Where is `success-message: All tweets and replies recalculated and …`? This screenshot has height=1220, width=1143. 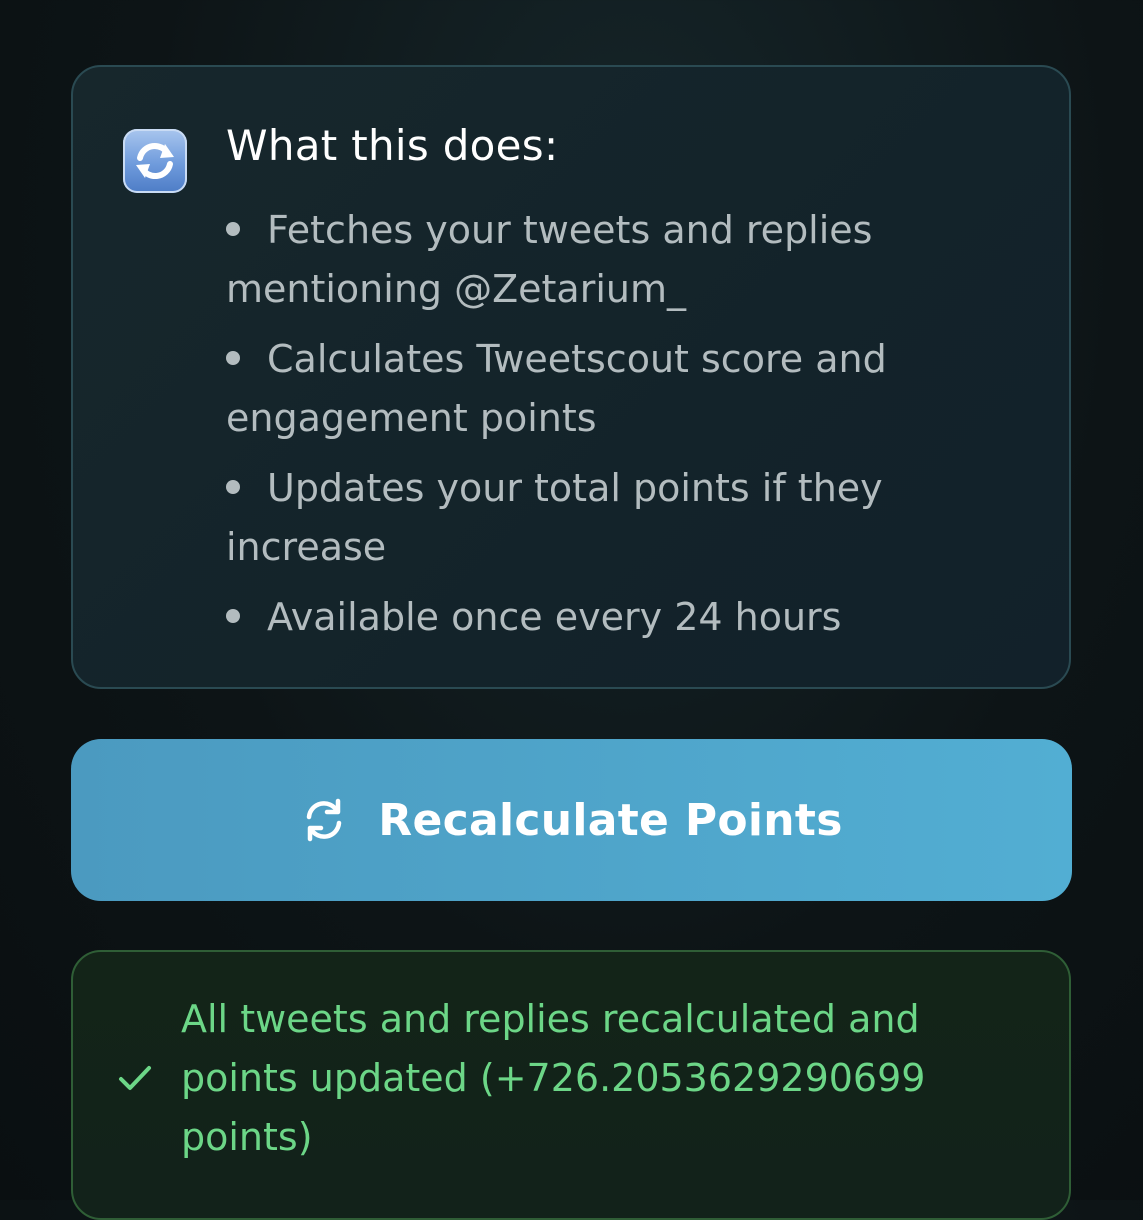
success-message: All tweets and replies recalculated and … is located at coordinates (553, 1078).